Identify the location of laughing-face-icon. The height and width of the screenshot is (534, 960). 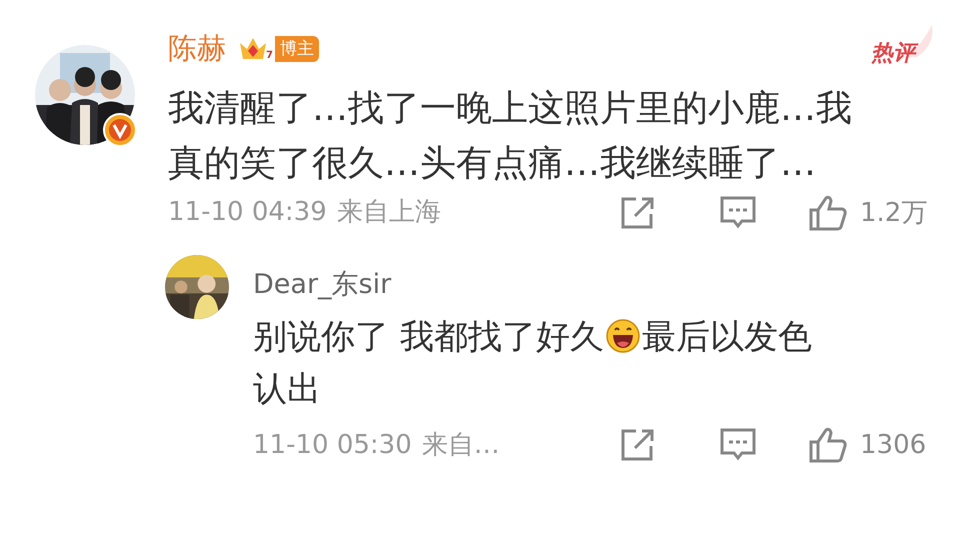
(623, 336).